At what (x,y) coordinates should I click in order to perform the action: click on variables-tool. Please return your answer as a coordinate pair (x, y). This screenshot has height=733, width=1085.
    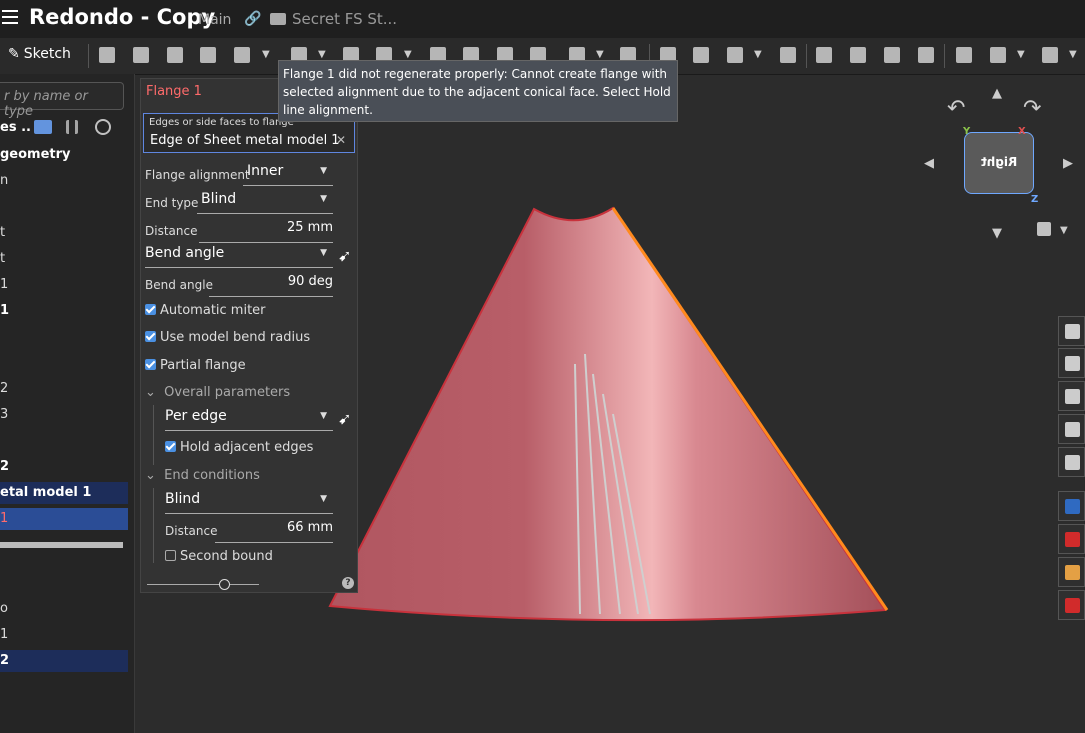
    Looking at the image, I should click on (1071, 462).